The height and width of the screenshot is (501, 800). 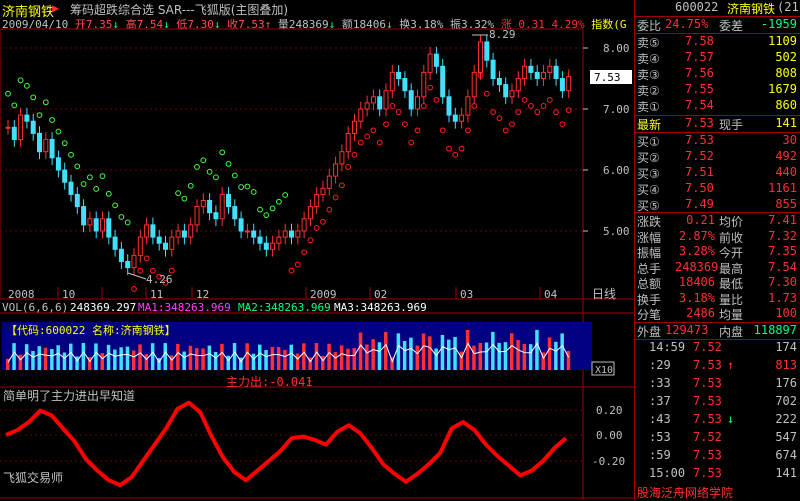 I want to click on tick-price: 7.53, so click(x=707, y=383).